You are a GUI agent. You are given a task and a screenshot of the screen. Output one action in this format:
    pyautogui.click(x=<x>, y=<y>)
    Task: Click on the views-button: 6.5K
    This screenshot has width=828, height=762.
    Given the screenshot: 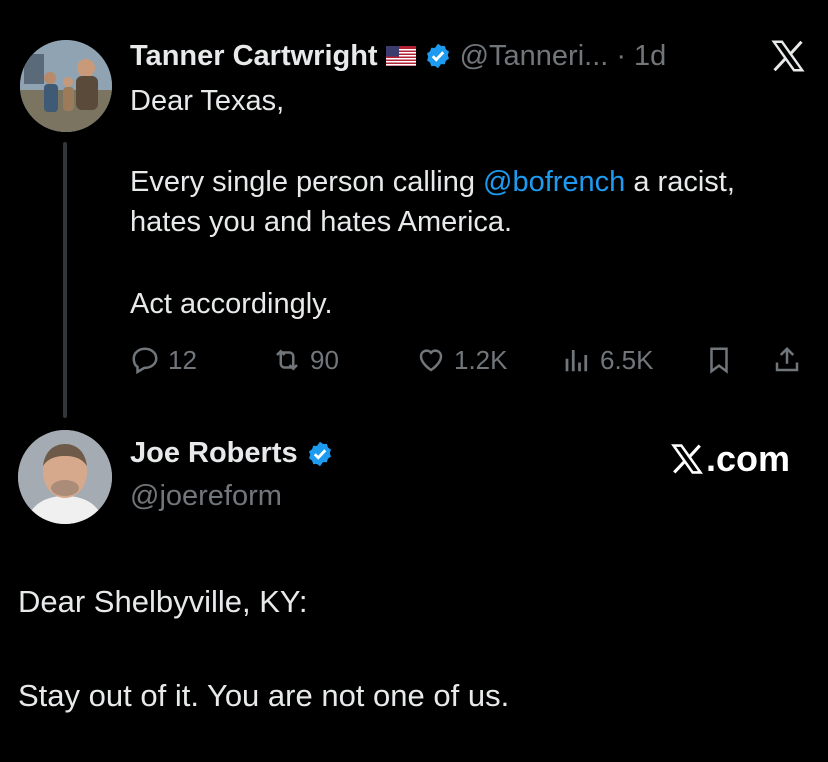 What is the action you would take?
    pyautogui.click(x=608, y=360)
    